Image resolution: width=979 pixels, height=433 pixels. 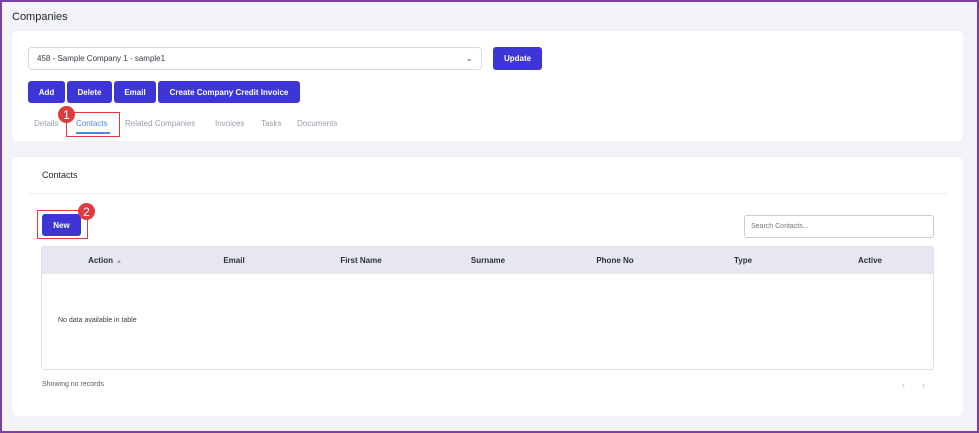 What do you see at coordinates (86, 211) in the screenshot?
I see `callout-badge-2: 2` at bounding box center [86, 211].